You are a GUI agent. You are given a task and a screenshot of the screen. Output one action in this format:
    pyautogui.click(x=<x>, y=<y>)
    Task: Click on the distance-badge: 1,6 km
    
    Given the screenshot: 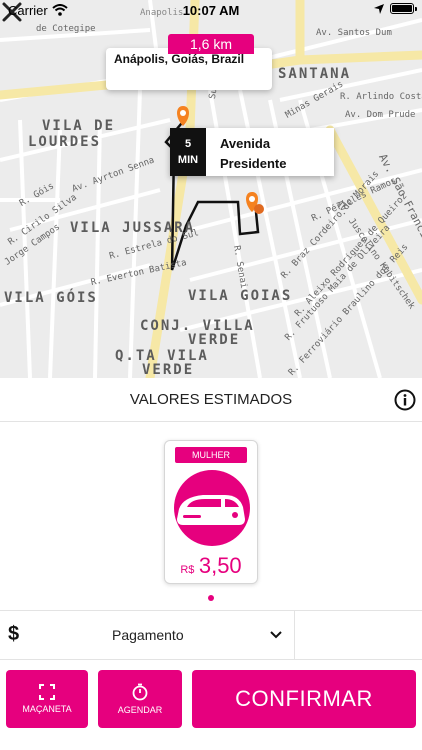 What is the action you would take?
    pyautogui.click(x=211, y=44)
    